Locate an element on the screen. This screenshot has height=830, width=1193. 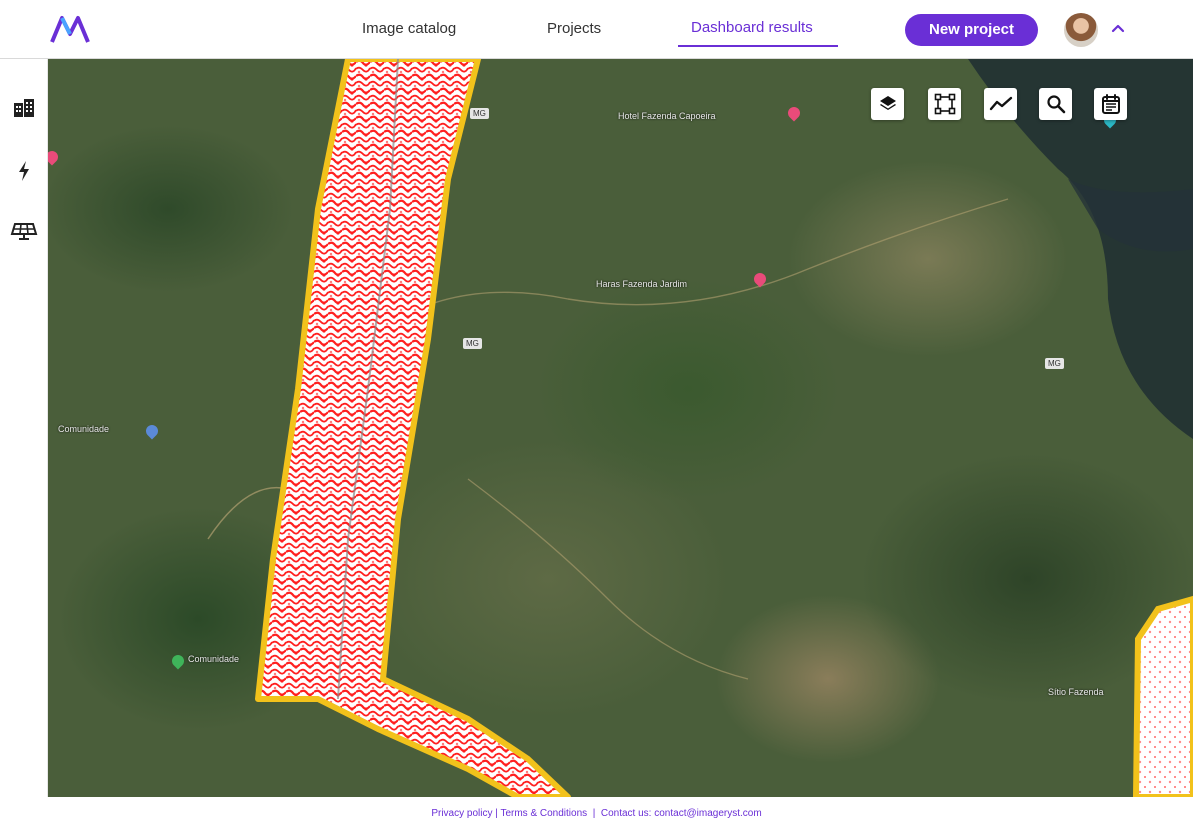
line-chart-icon is located at coordinates (1000, 103).